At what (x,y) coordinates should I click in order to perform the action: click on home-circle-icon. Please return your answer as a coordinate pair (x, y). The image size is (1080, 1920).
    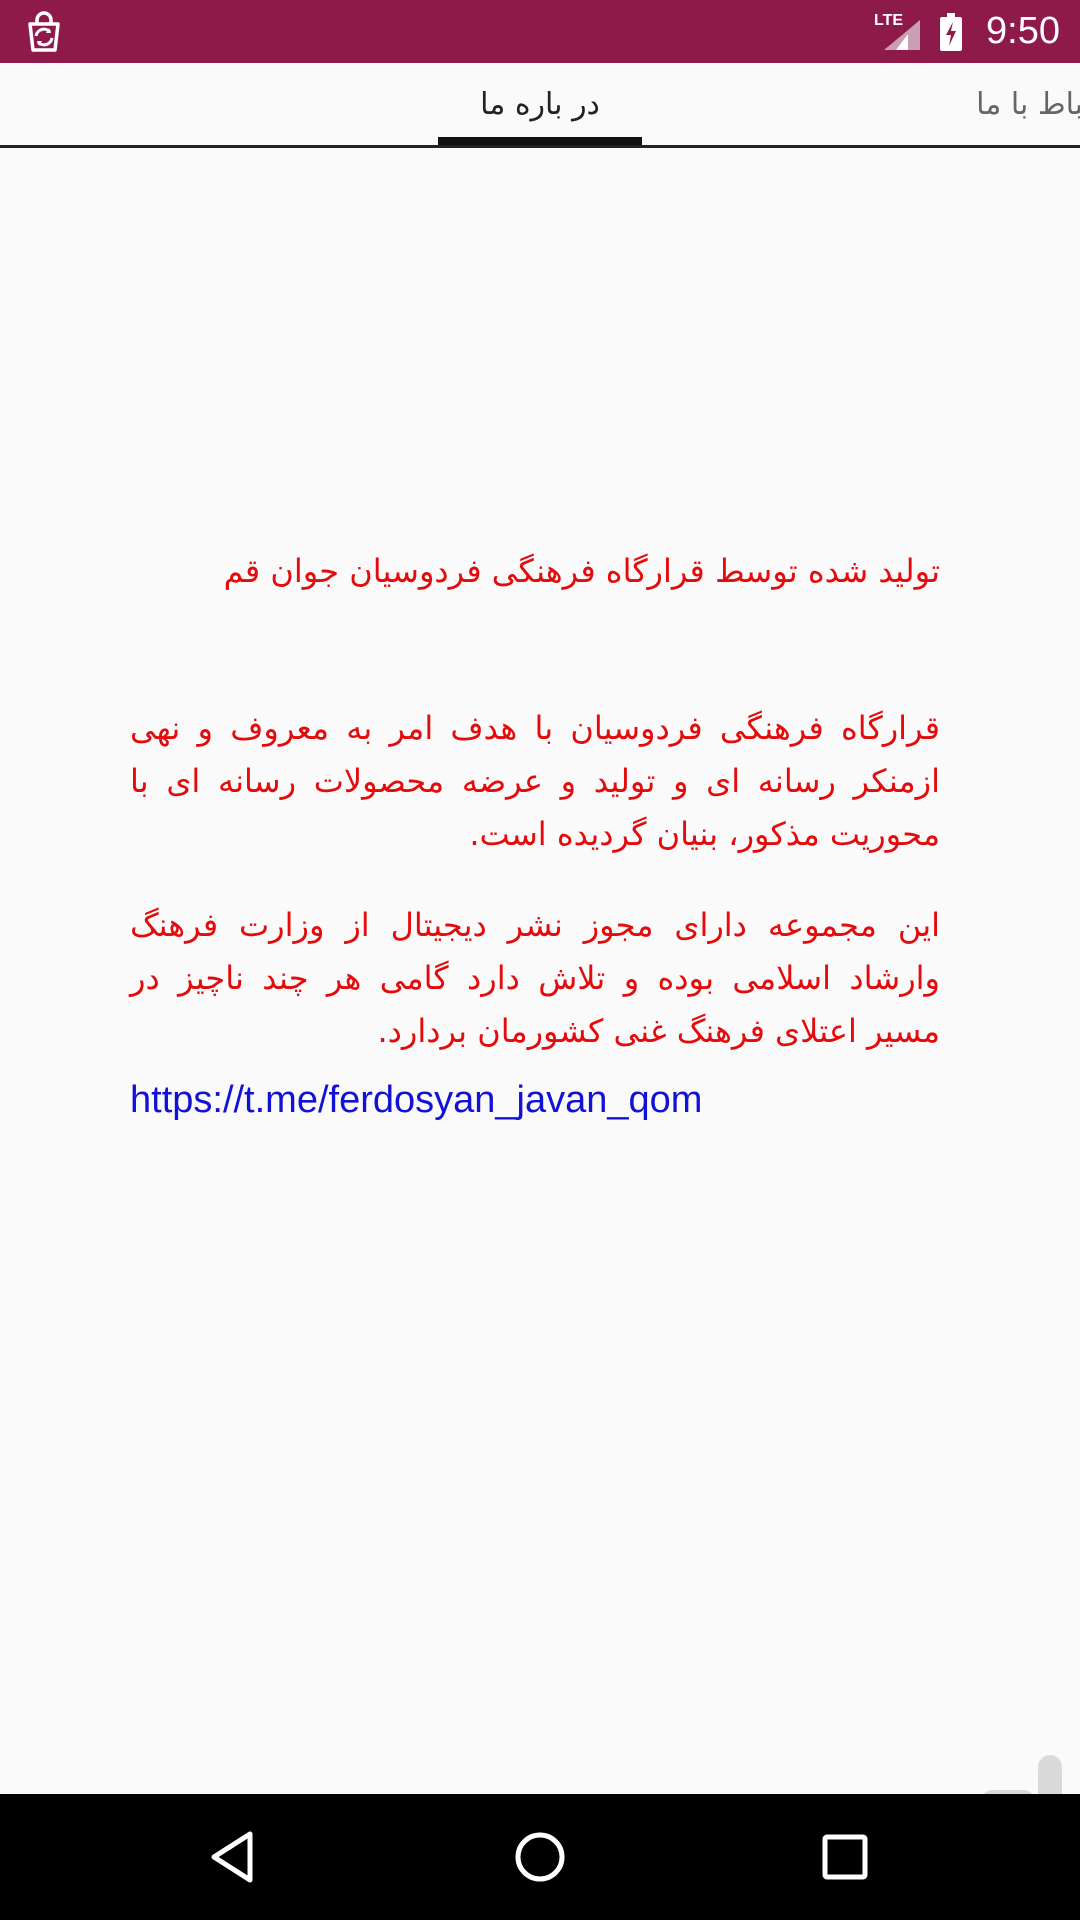
    Looking at the image, I should click on (540, 1857).